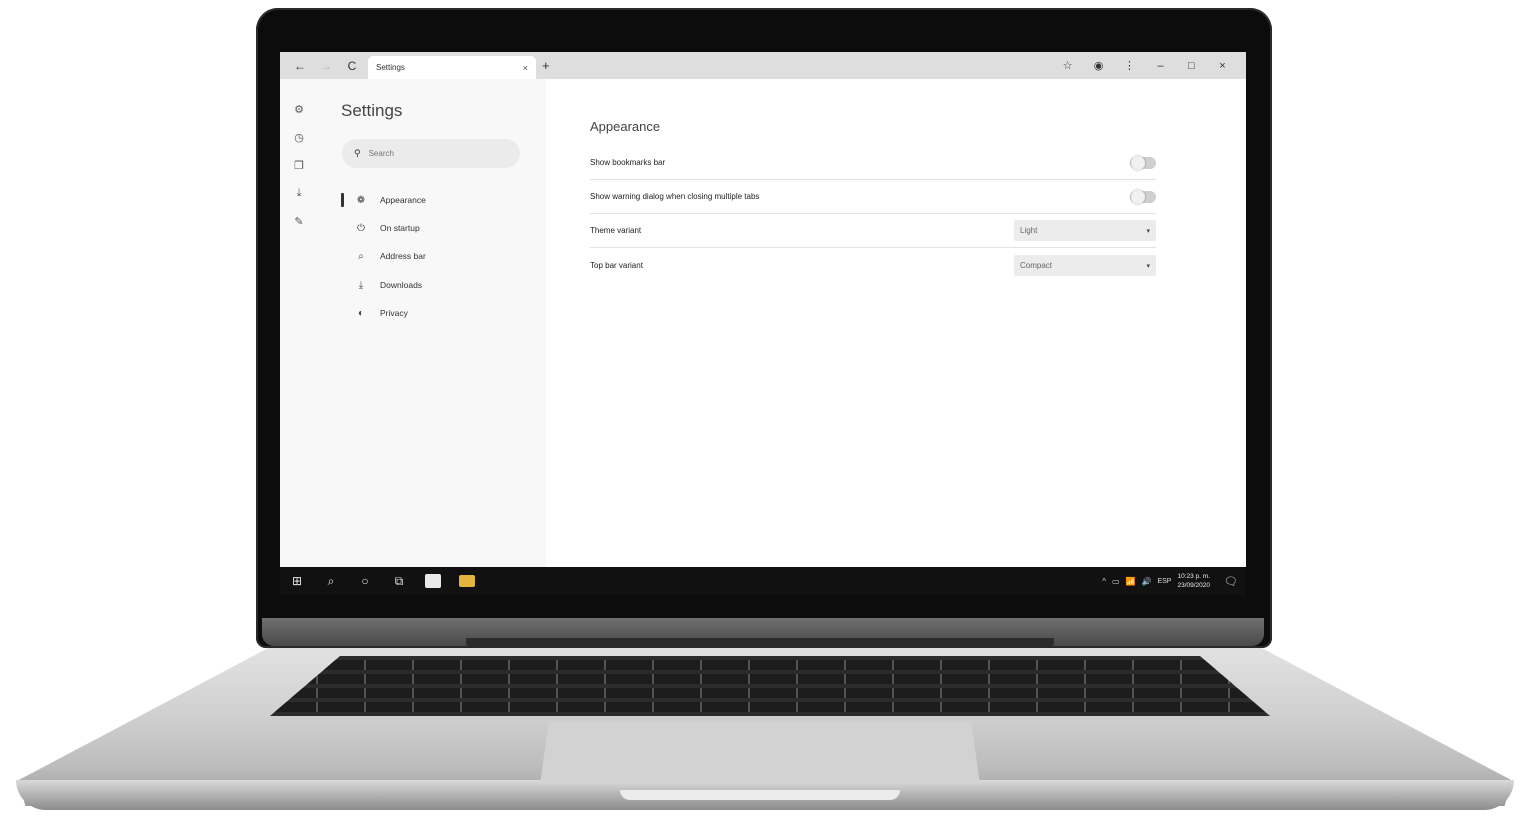 This screenshot has width=1521, height=822. Describe the element at coordinates (760, 643) in the screenshot. I see `laptop-hinge` at that location.